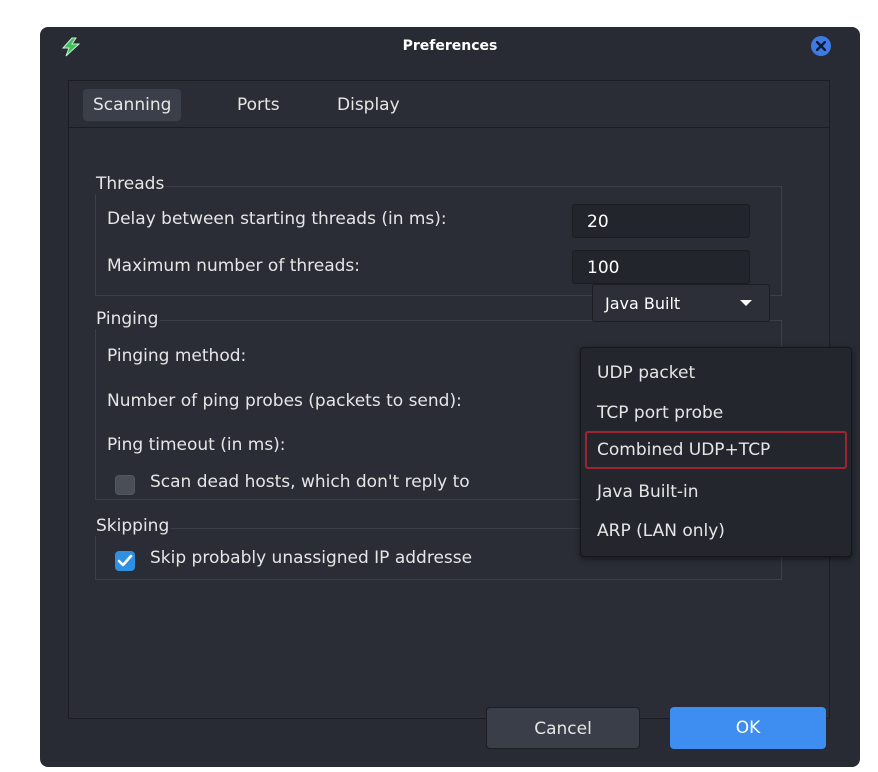 This screenshot has height=772, width=878. What do you see at coordinates (643, 303) in the screenshot?
I see `pinging-method-value: Java Built` at bounding box center [643, 303].